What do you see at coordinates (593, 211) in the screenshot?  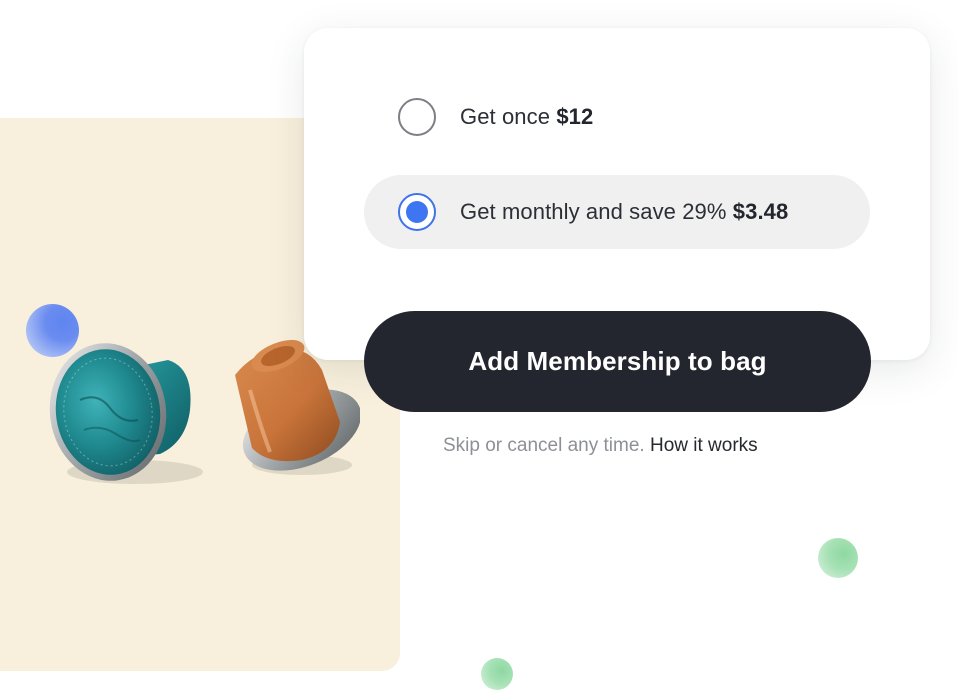 I see `option-text: Get monthly and save 29%` at bounding box center [593, 211].